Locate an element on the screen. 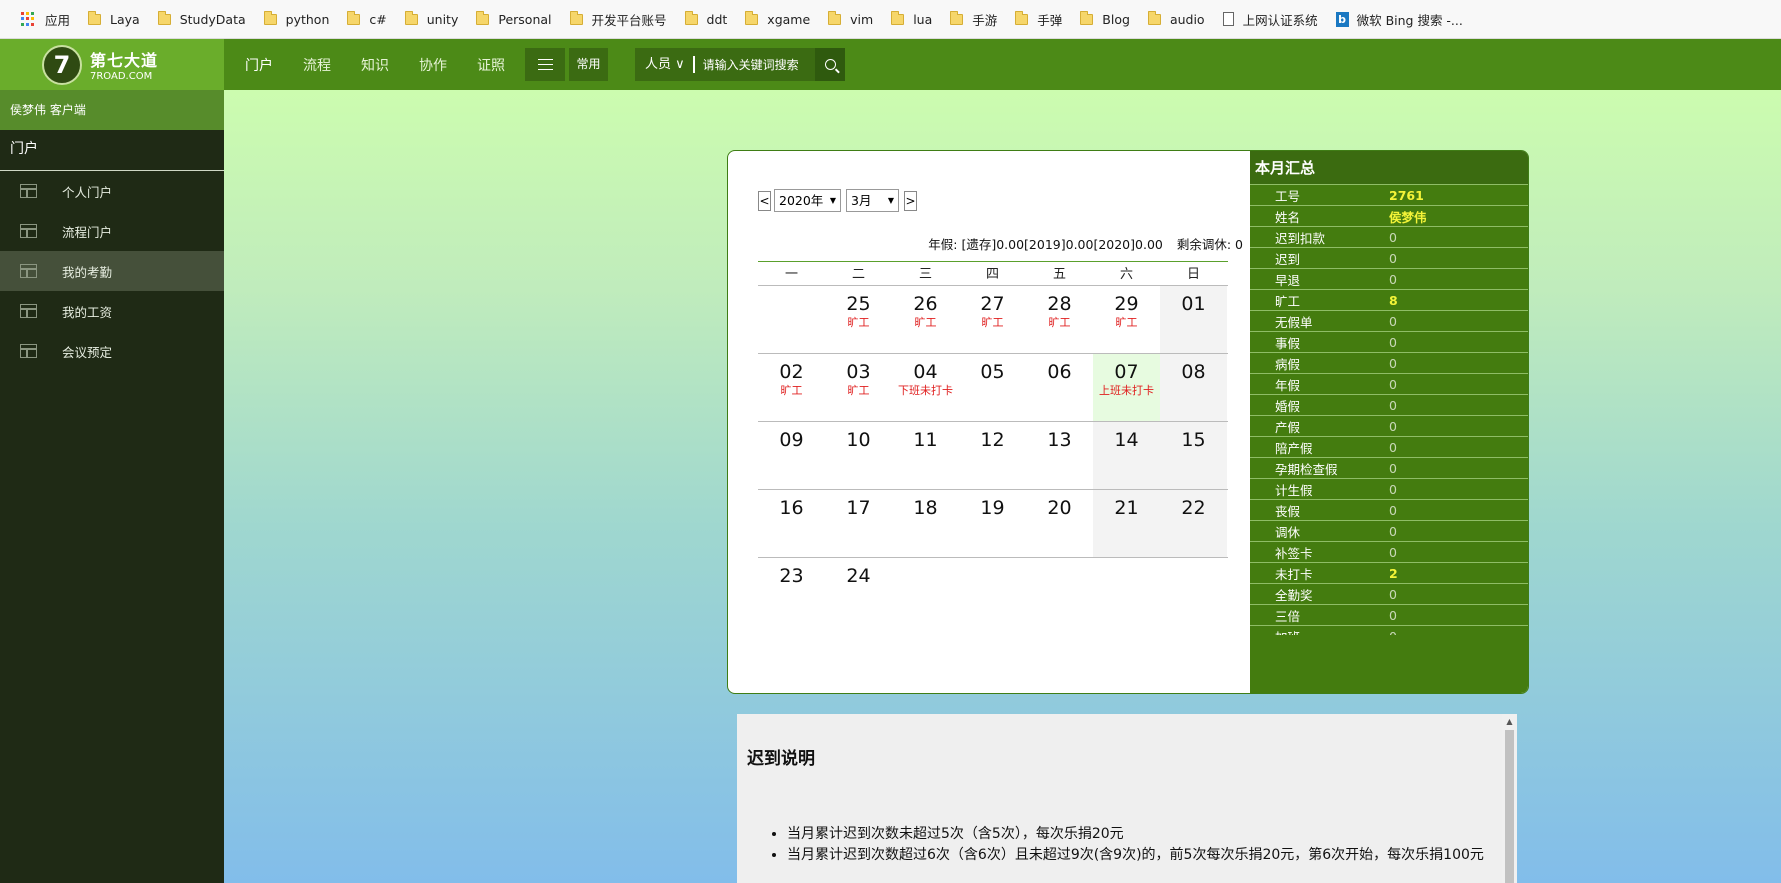  calendar-day: 27 旷工 is located at coordinates (992, 319).